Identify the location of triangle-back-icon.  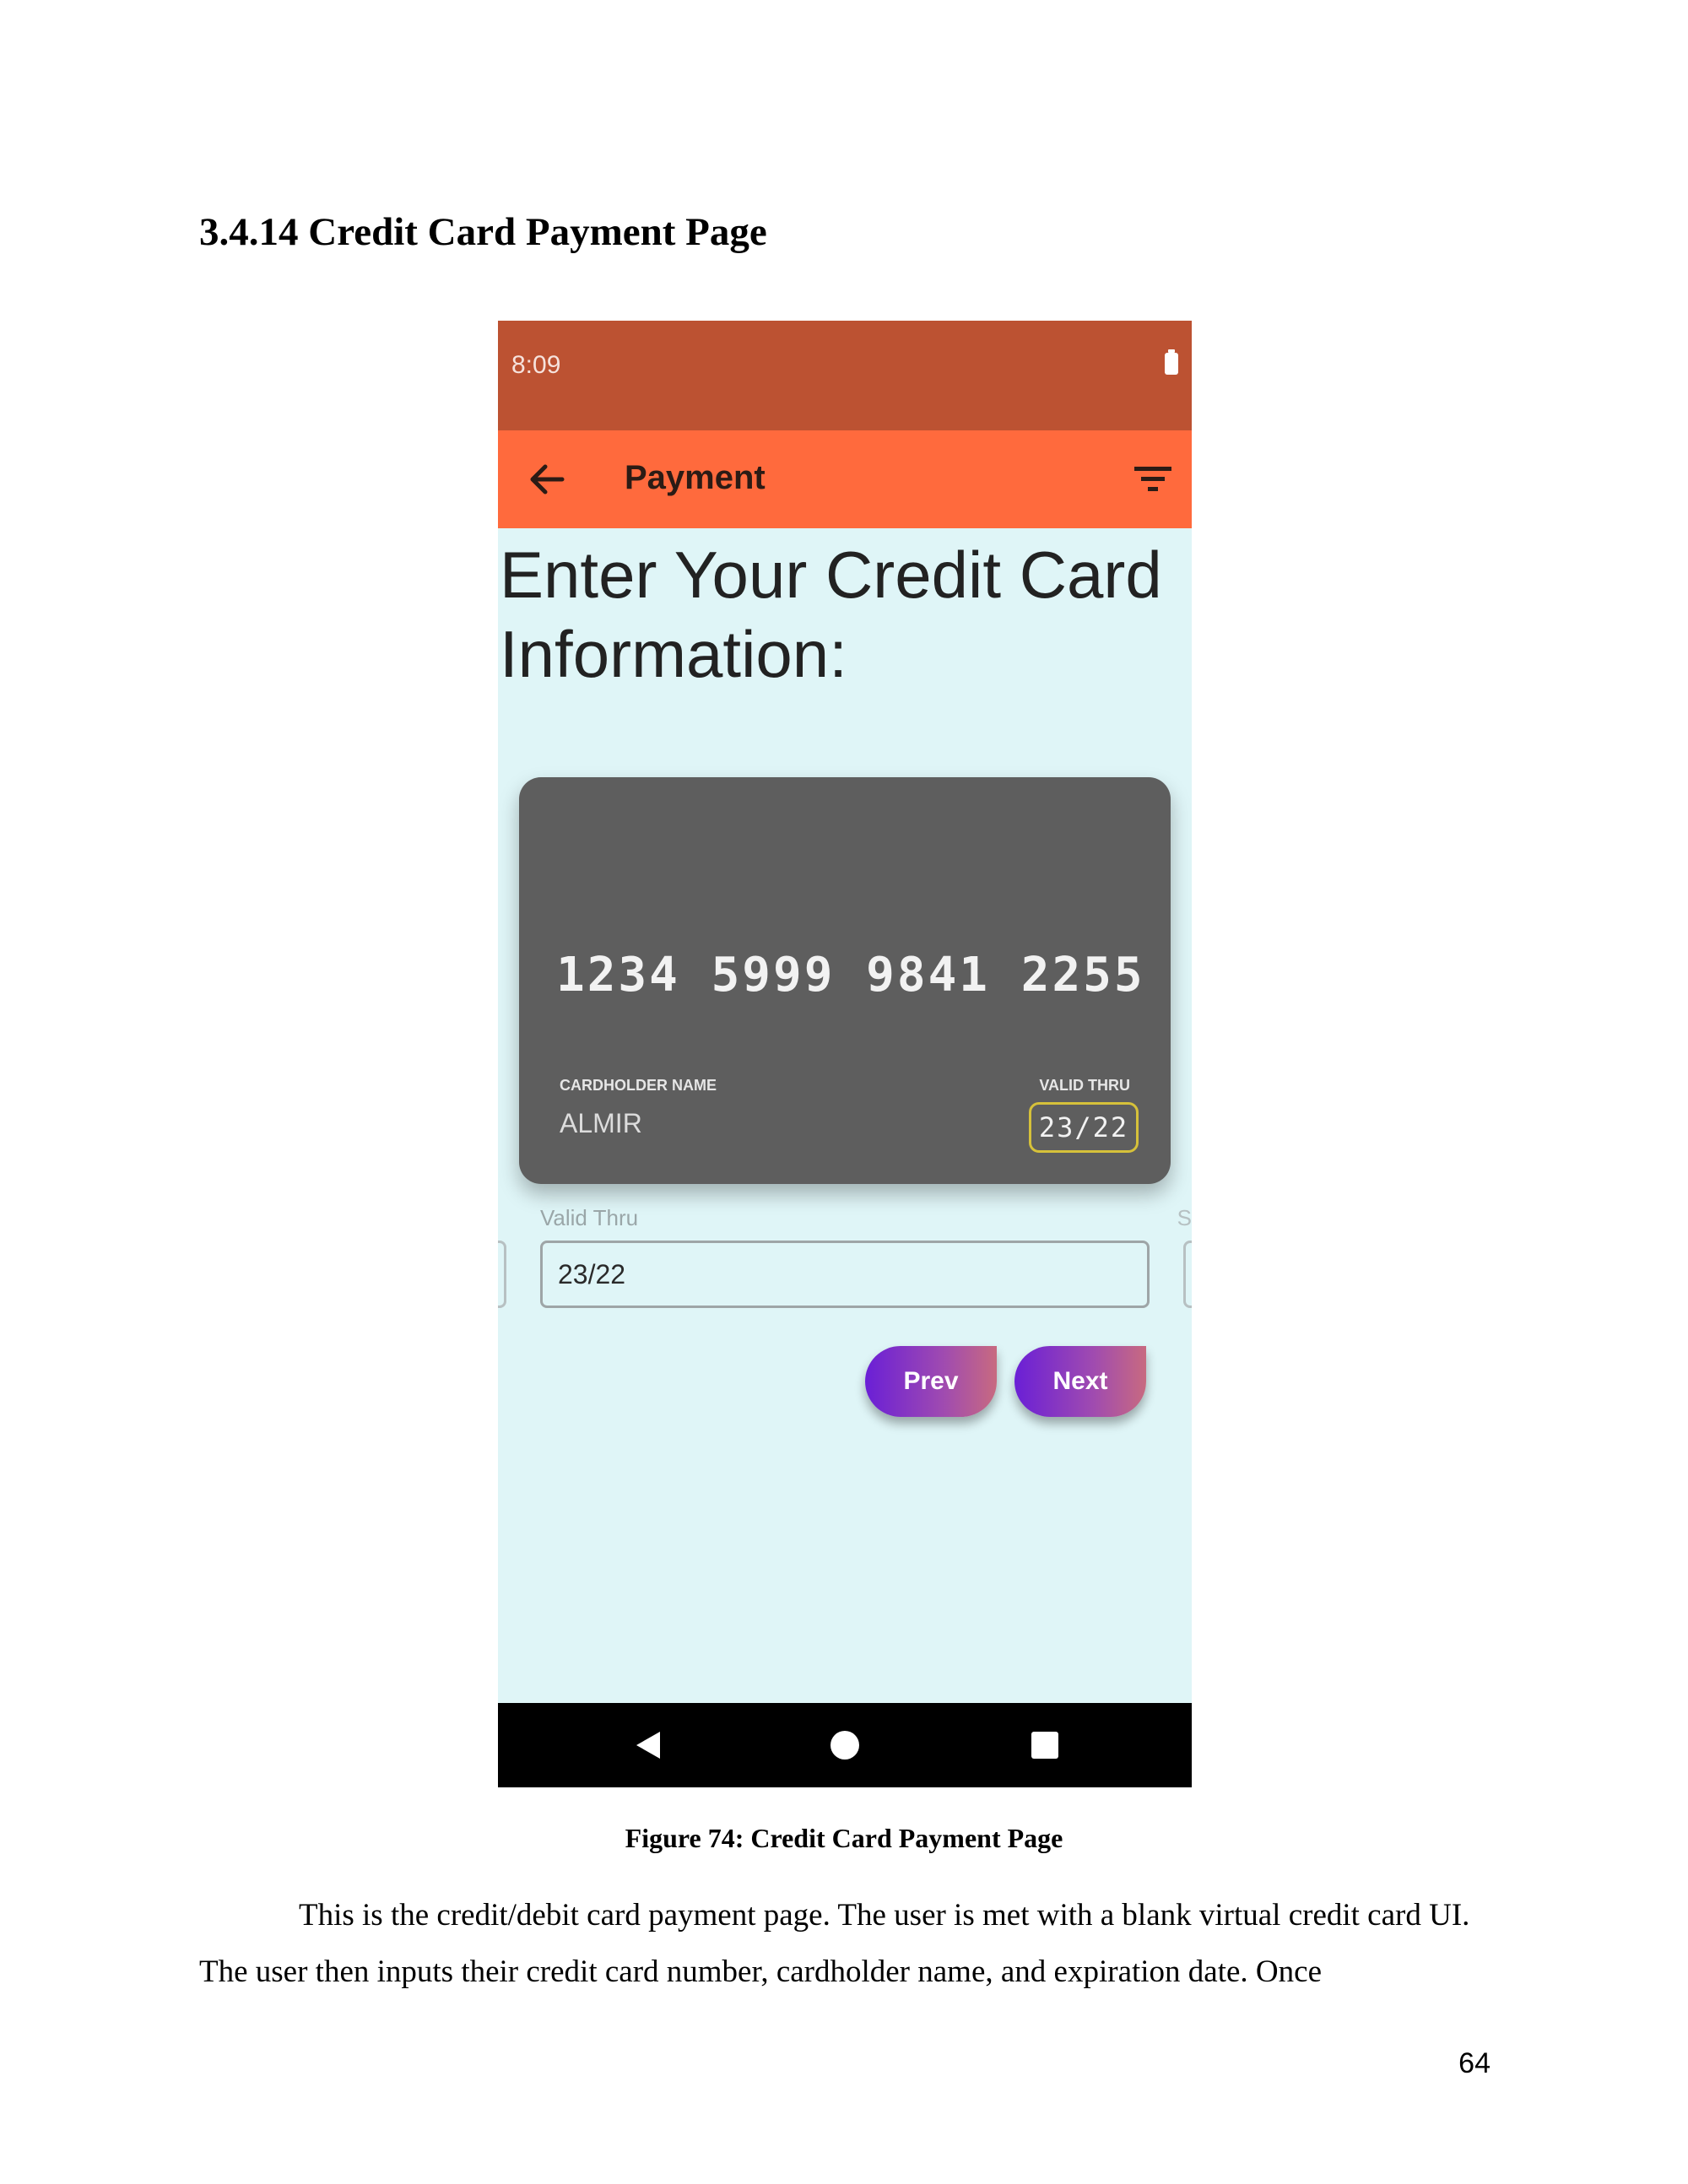
(648, 1745).